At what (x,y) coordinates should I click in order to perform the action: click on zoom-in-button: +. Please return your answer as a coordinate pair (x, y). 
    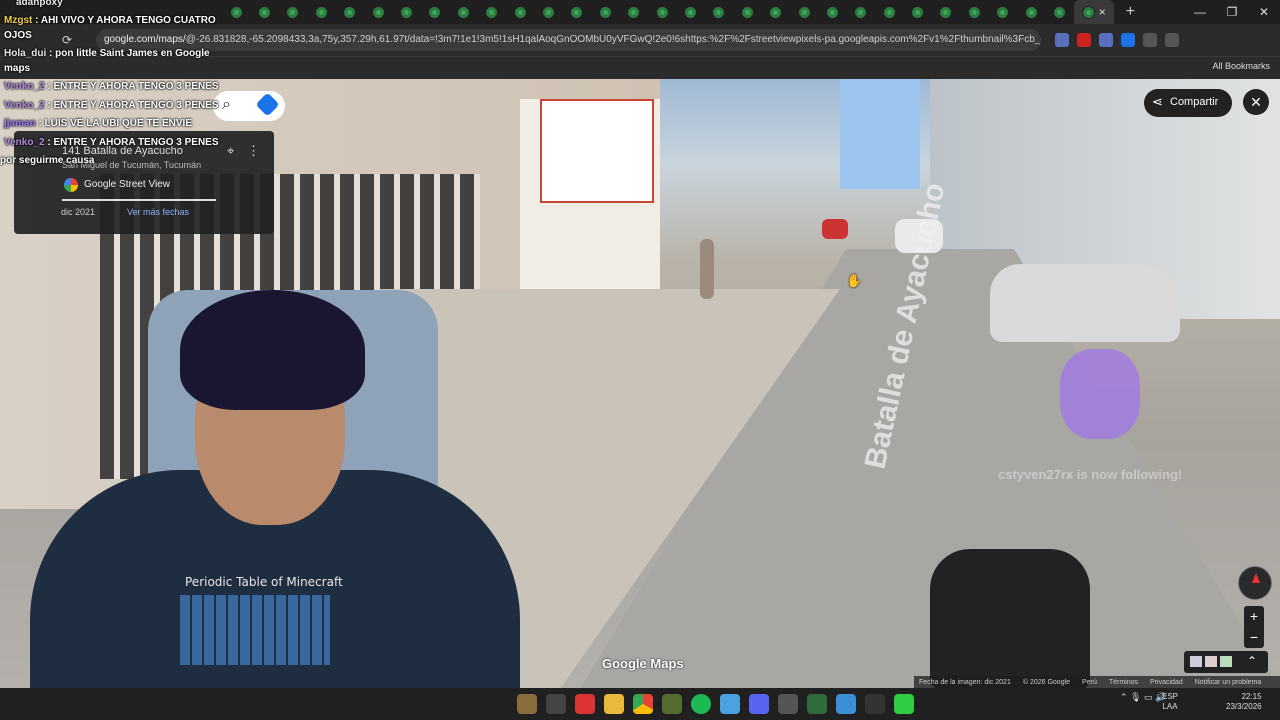
    Looking at the image, I should click on (1254, 616).